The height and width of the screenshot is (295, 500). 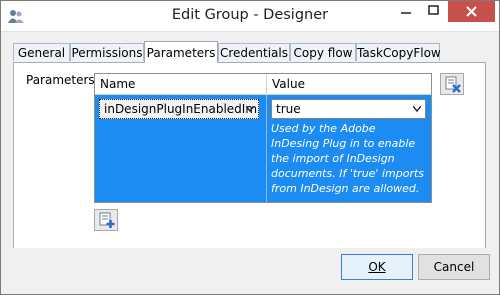 I want to click on close-button, so click(x=471, y=11).